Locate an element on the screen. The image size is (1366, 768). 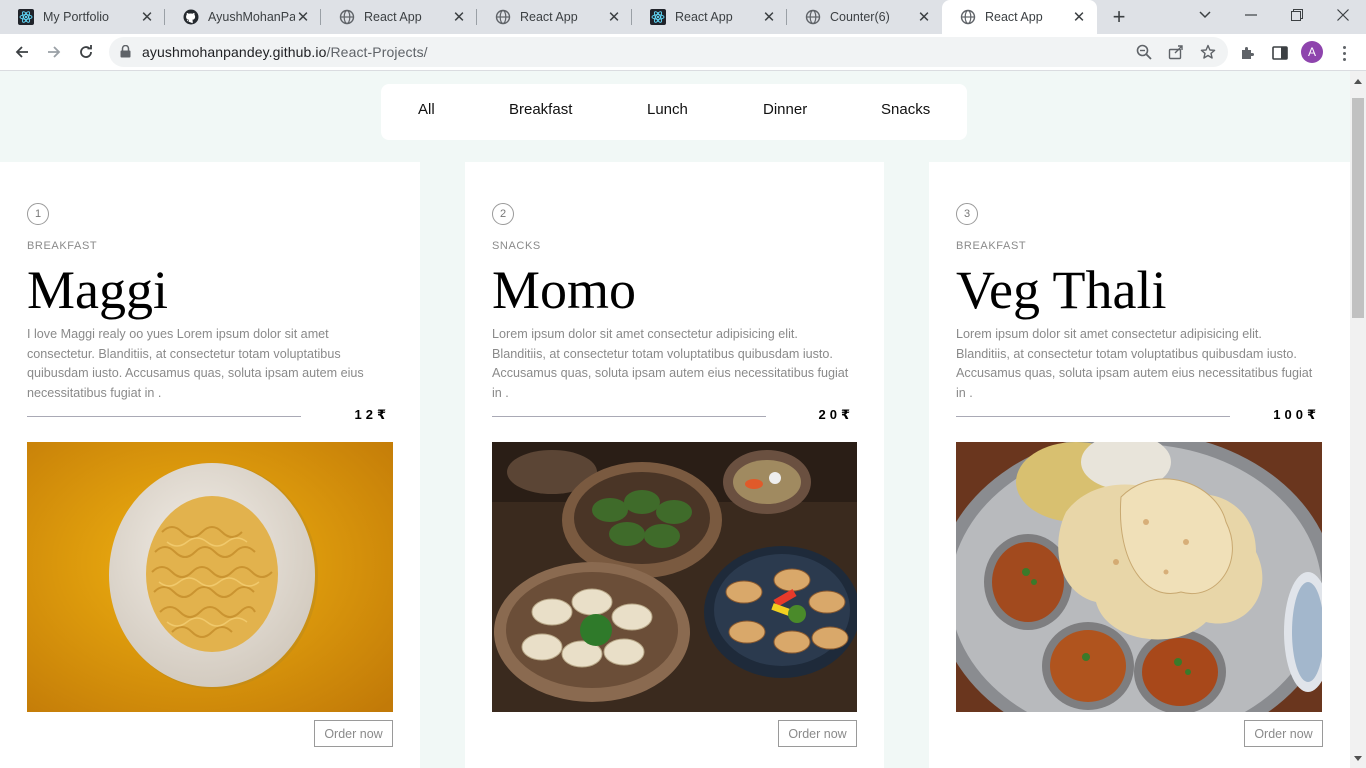
scroll-thumb is located at coordinates (1358, 208).